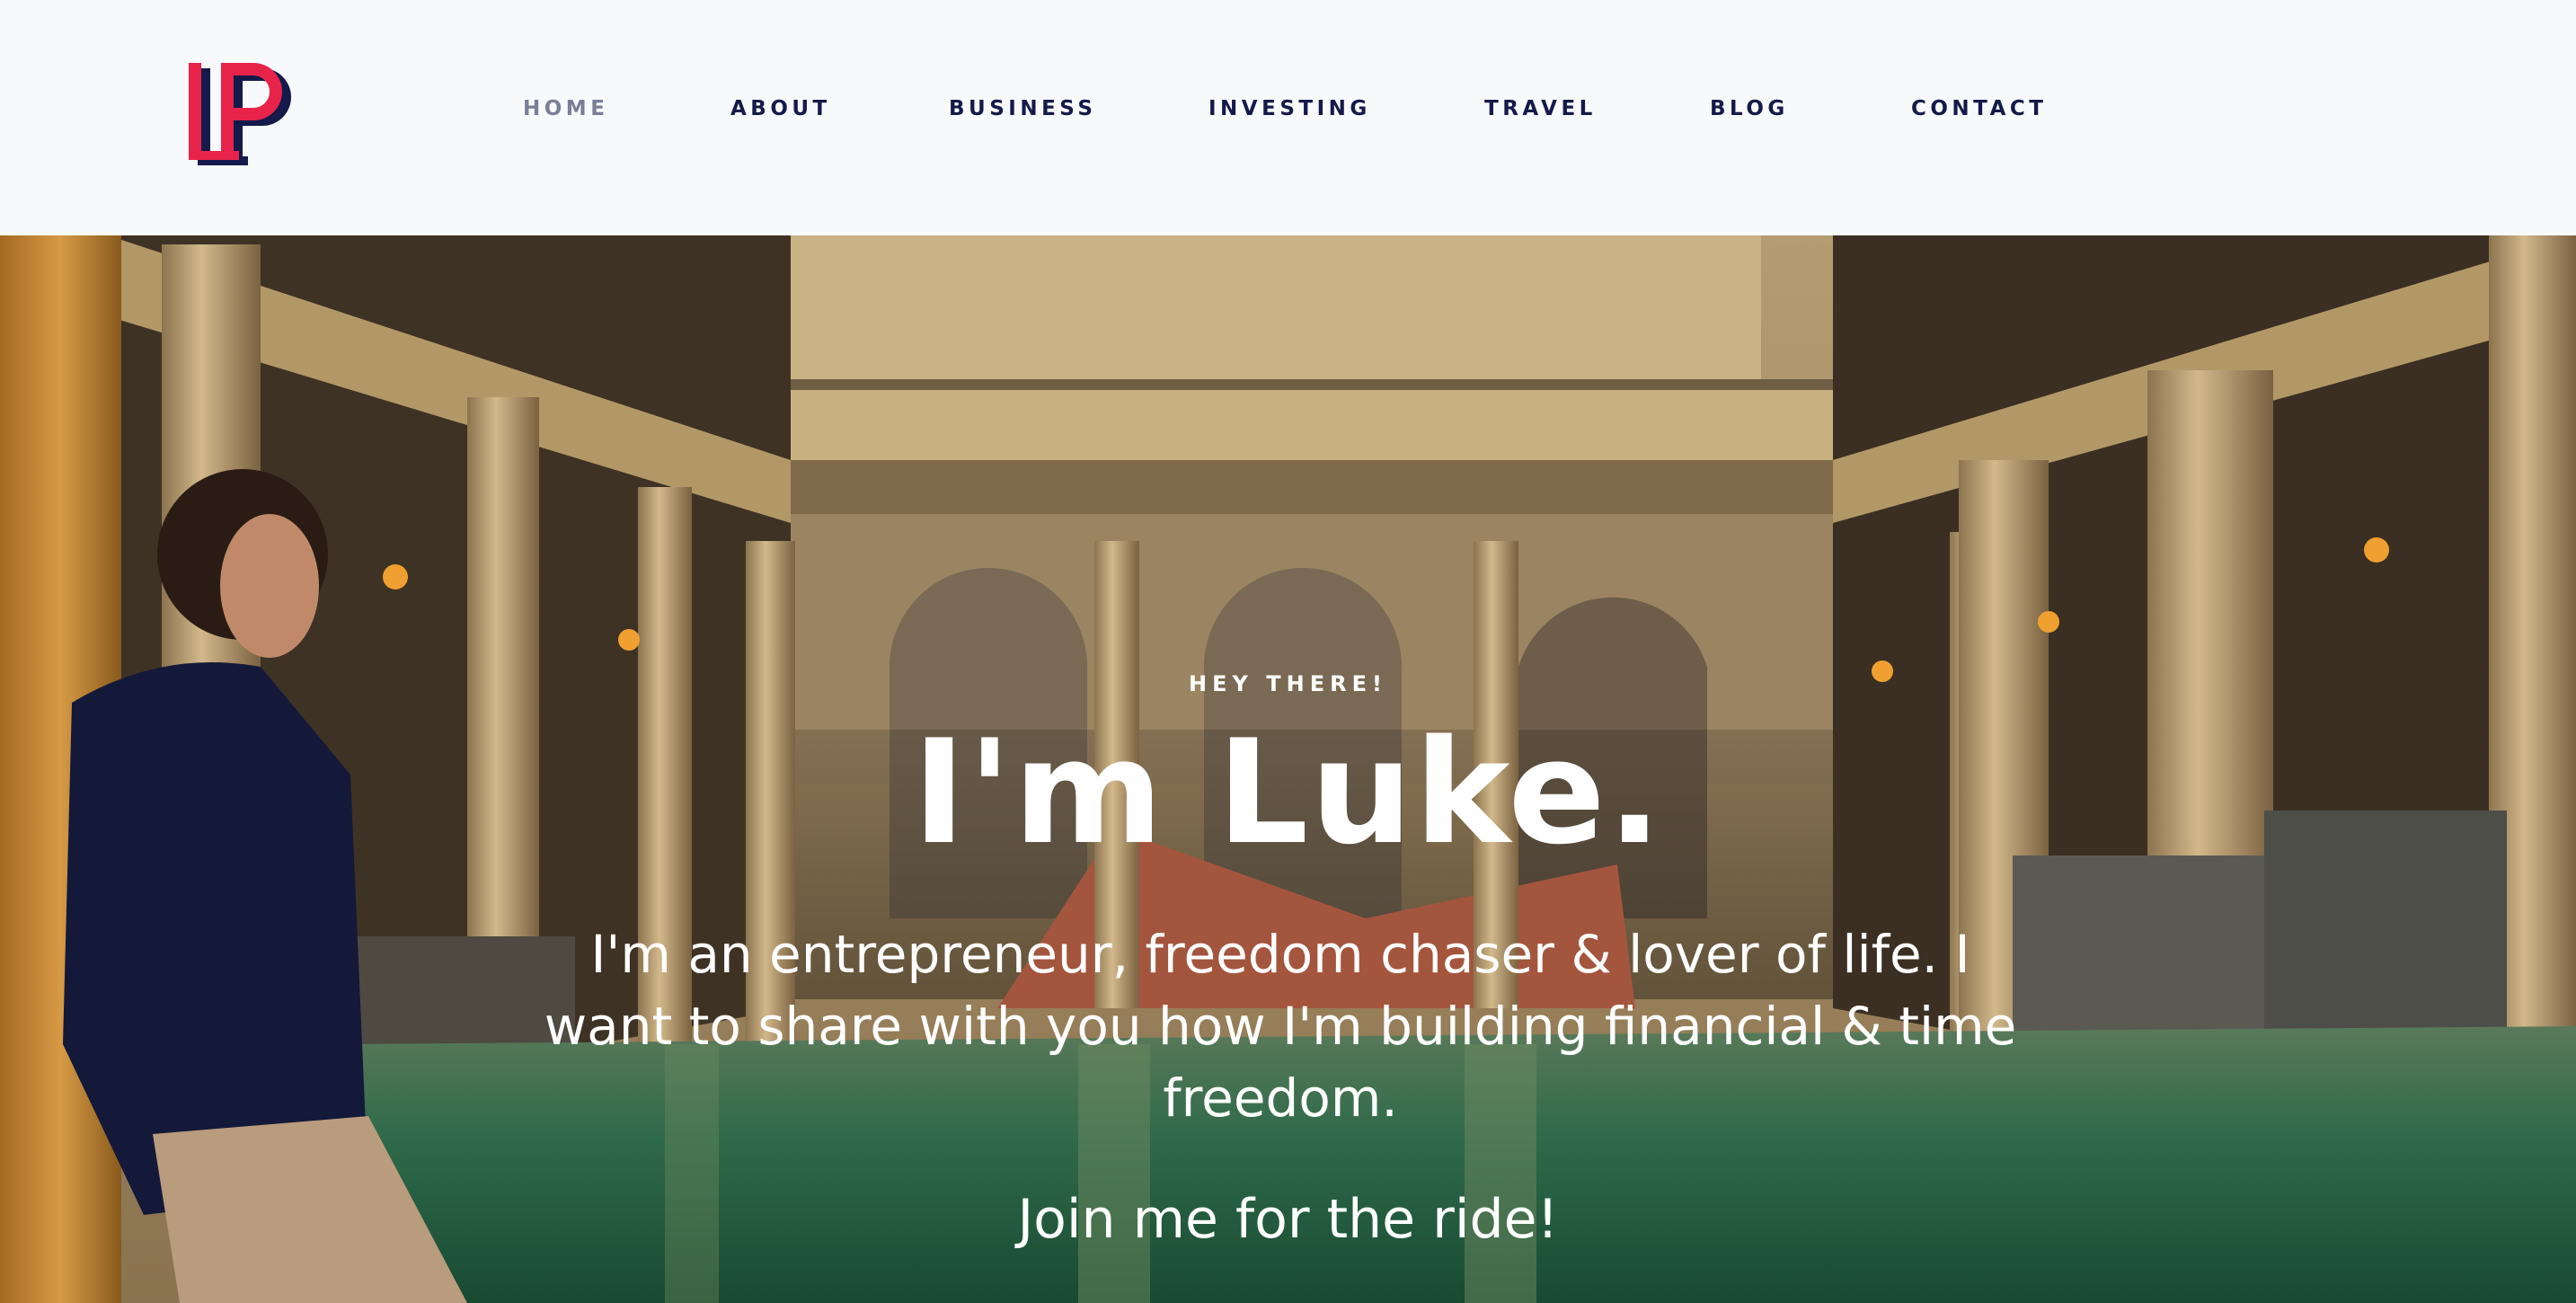 Image resolution: width=2576 pixels, height=1303 pixels. I want to click on nav-contact: CONTACT, so click(1979, 108).